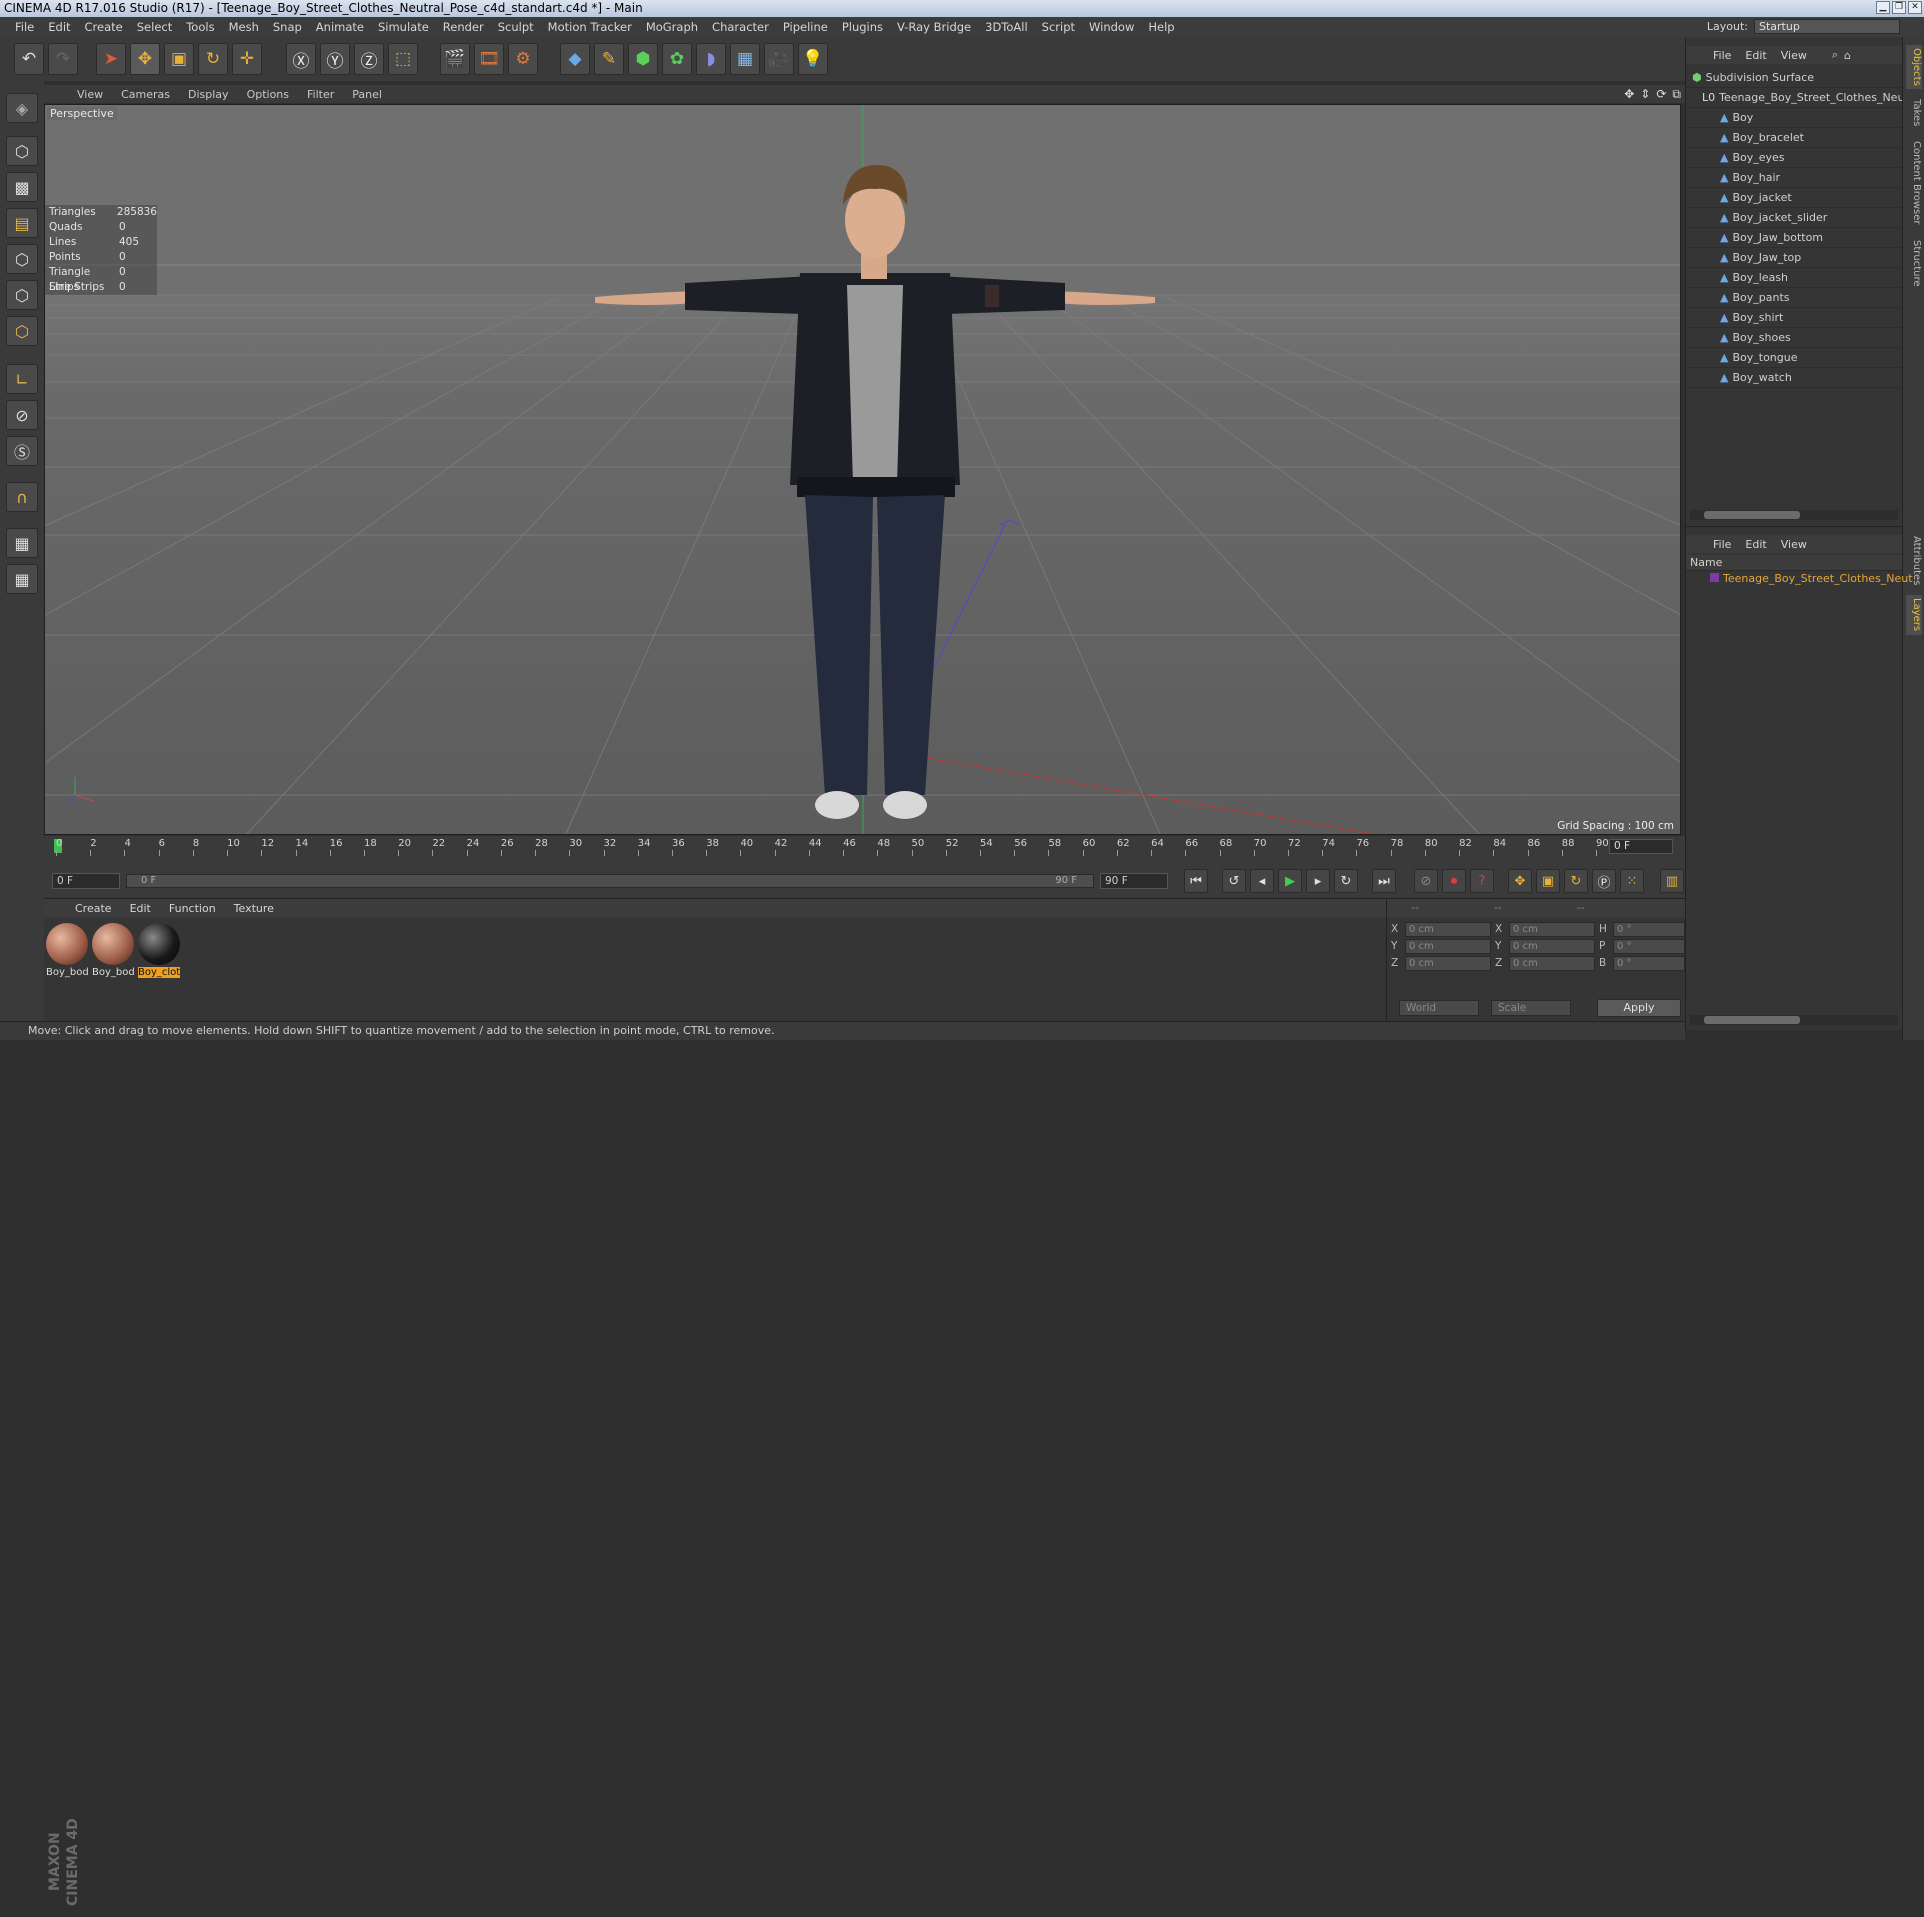  What do you see at coordinates (367, 94) in the screenshot?
I see `viewport-menu-panel: Panel` at bounding box center [367, 94].